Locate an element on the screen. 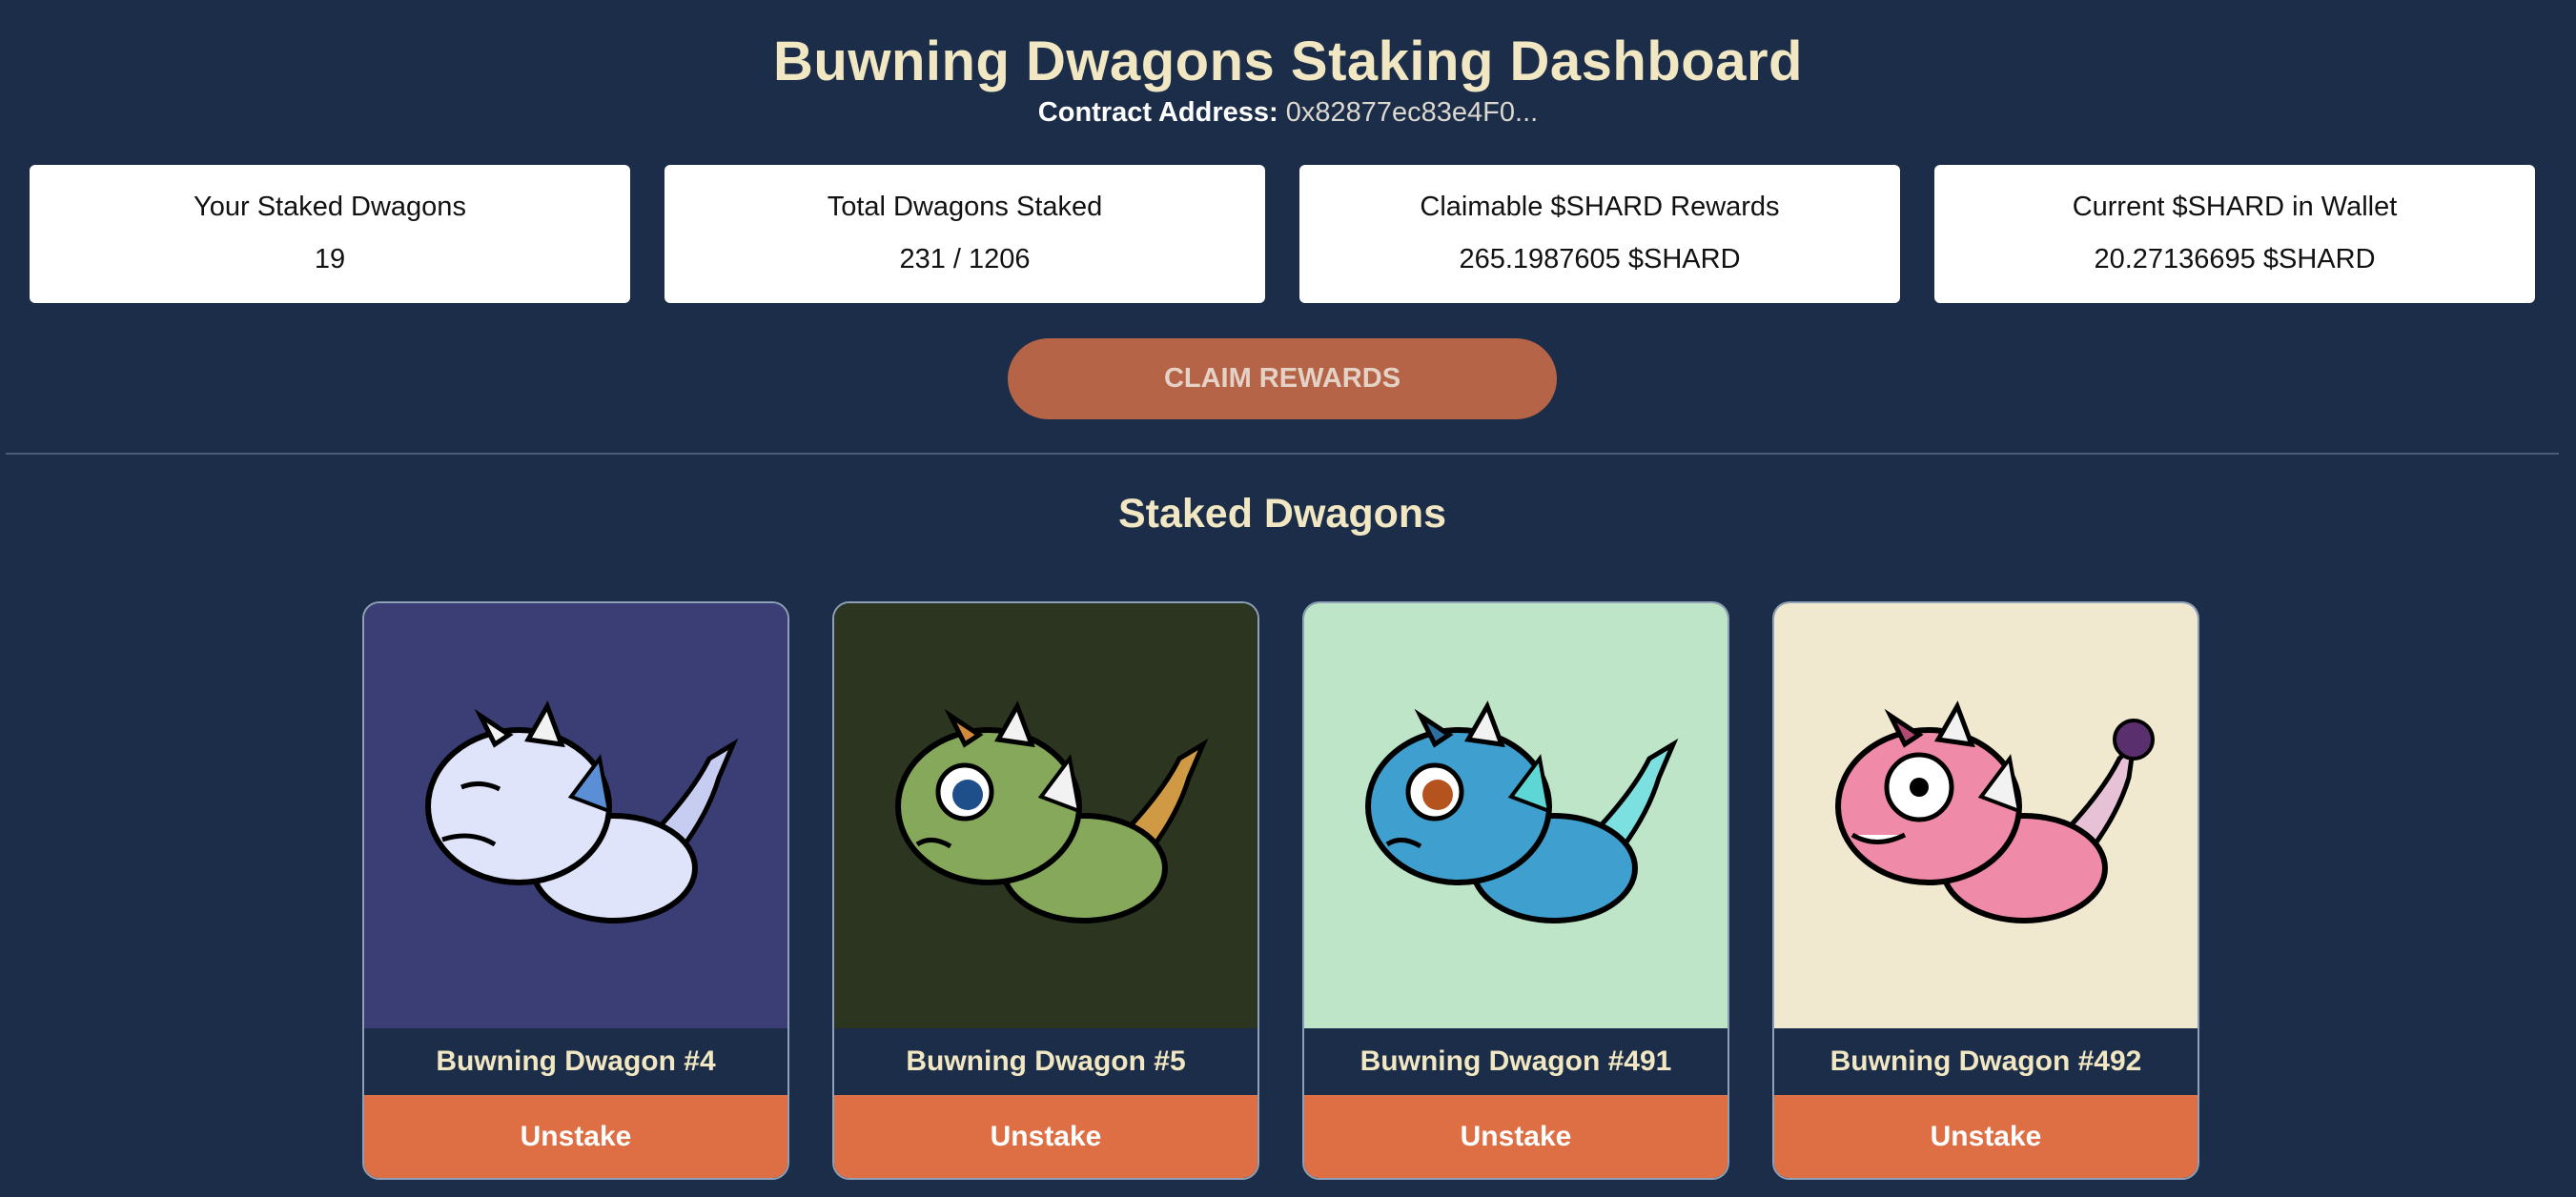 This screenshot has height=1197, width=2576. stat-value: 231 / 1206 is located at coordinates (965, 259).